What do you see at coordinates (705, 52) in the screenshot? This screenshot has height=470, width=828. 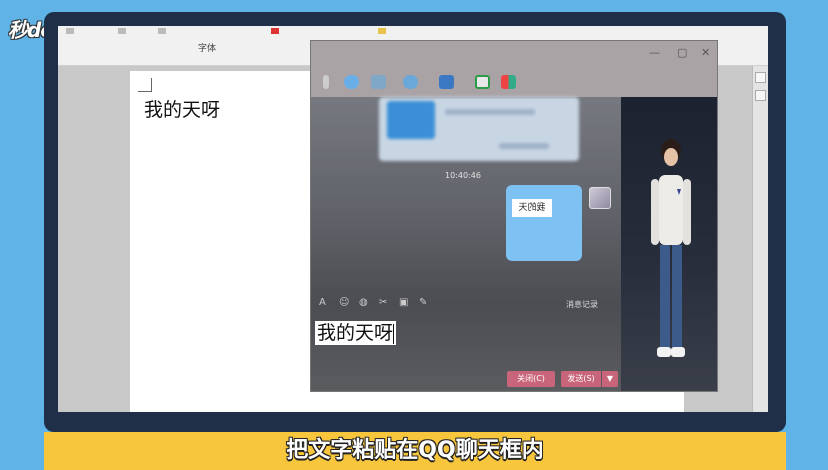 I see `close-icon: ✕` at bounding box center [705, 52].